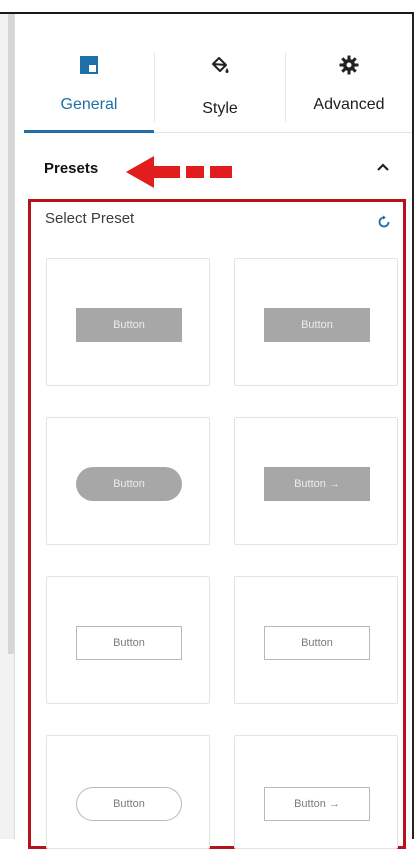 The width and height of the screenshot is (414, 849). What do you see at coordinates (349, 104) in the screenshot?
I see `tab-label: Advanced` at bounding box center [349, 104].